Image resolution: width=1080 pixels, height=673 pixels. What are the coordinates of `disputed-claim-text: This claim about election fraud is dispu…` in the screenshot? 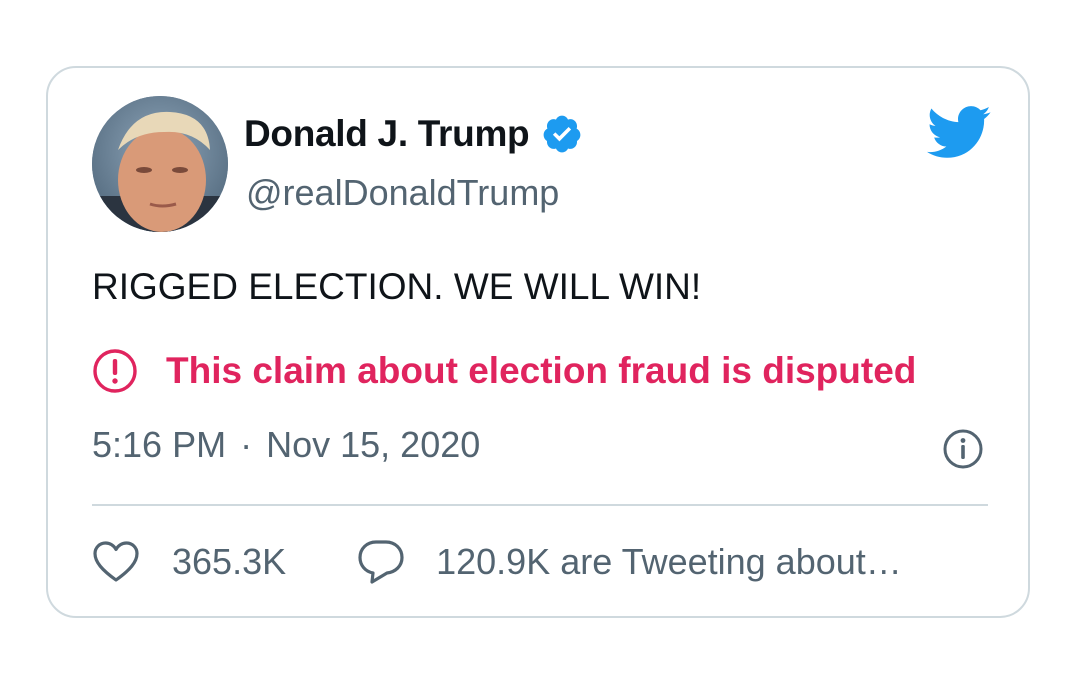 It's located at (541, 370).